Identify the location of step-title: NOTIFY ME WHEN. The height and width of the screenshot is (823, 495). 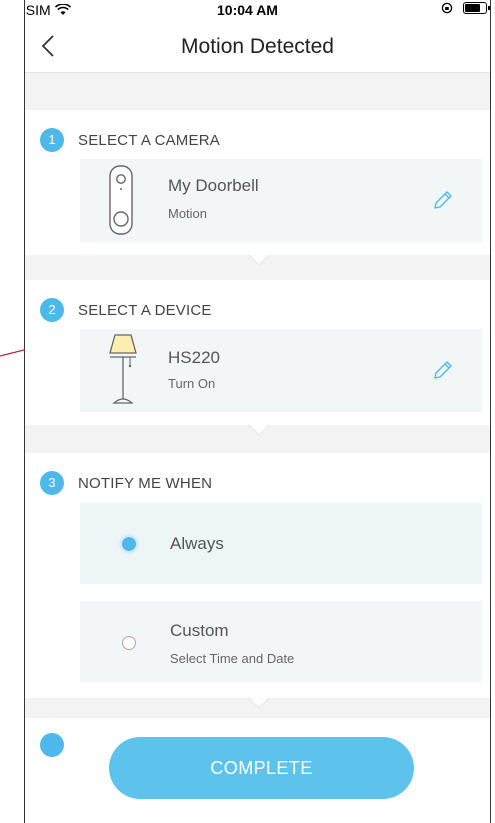
(145, 483).